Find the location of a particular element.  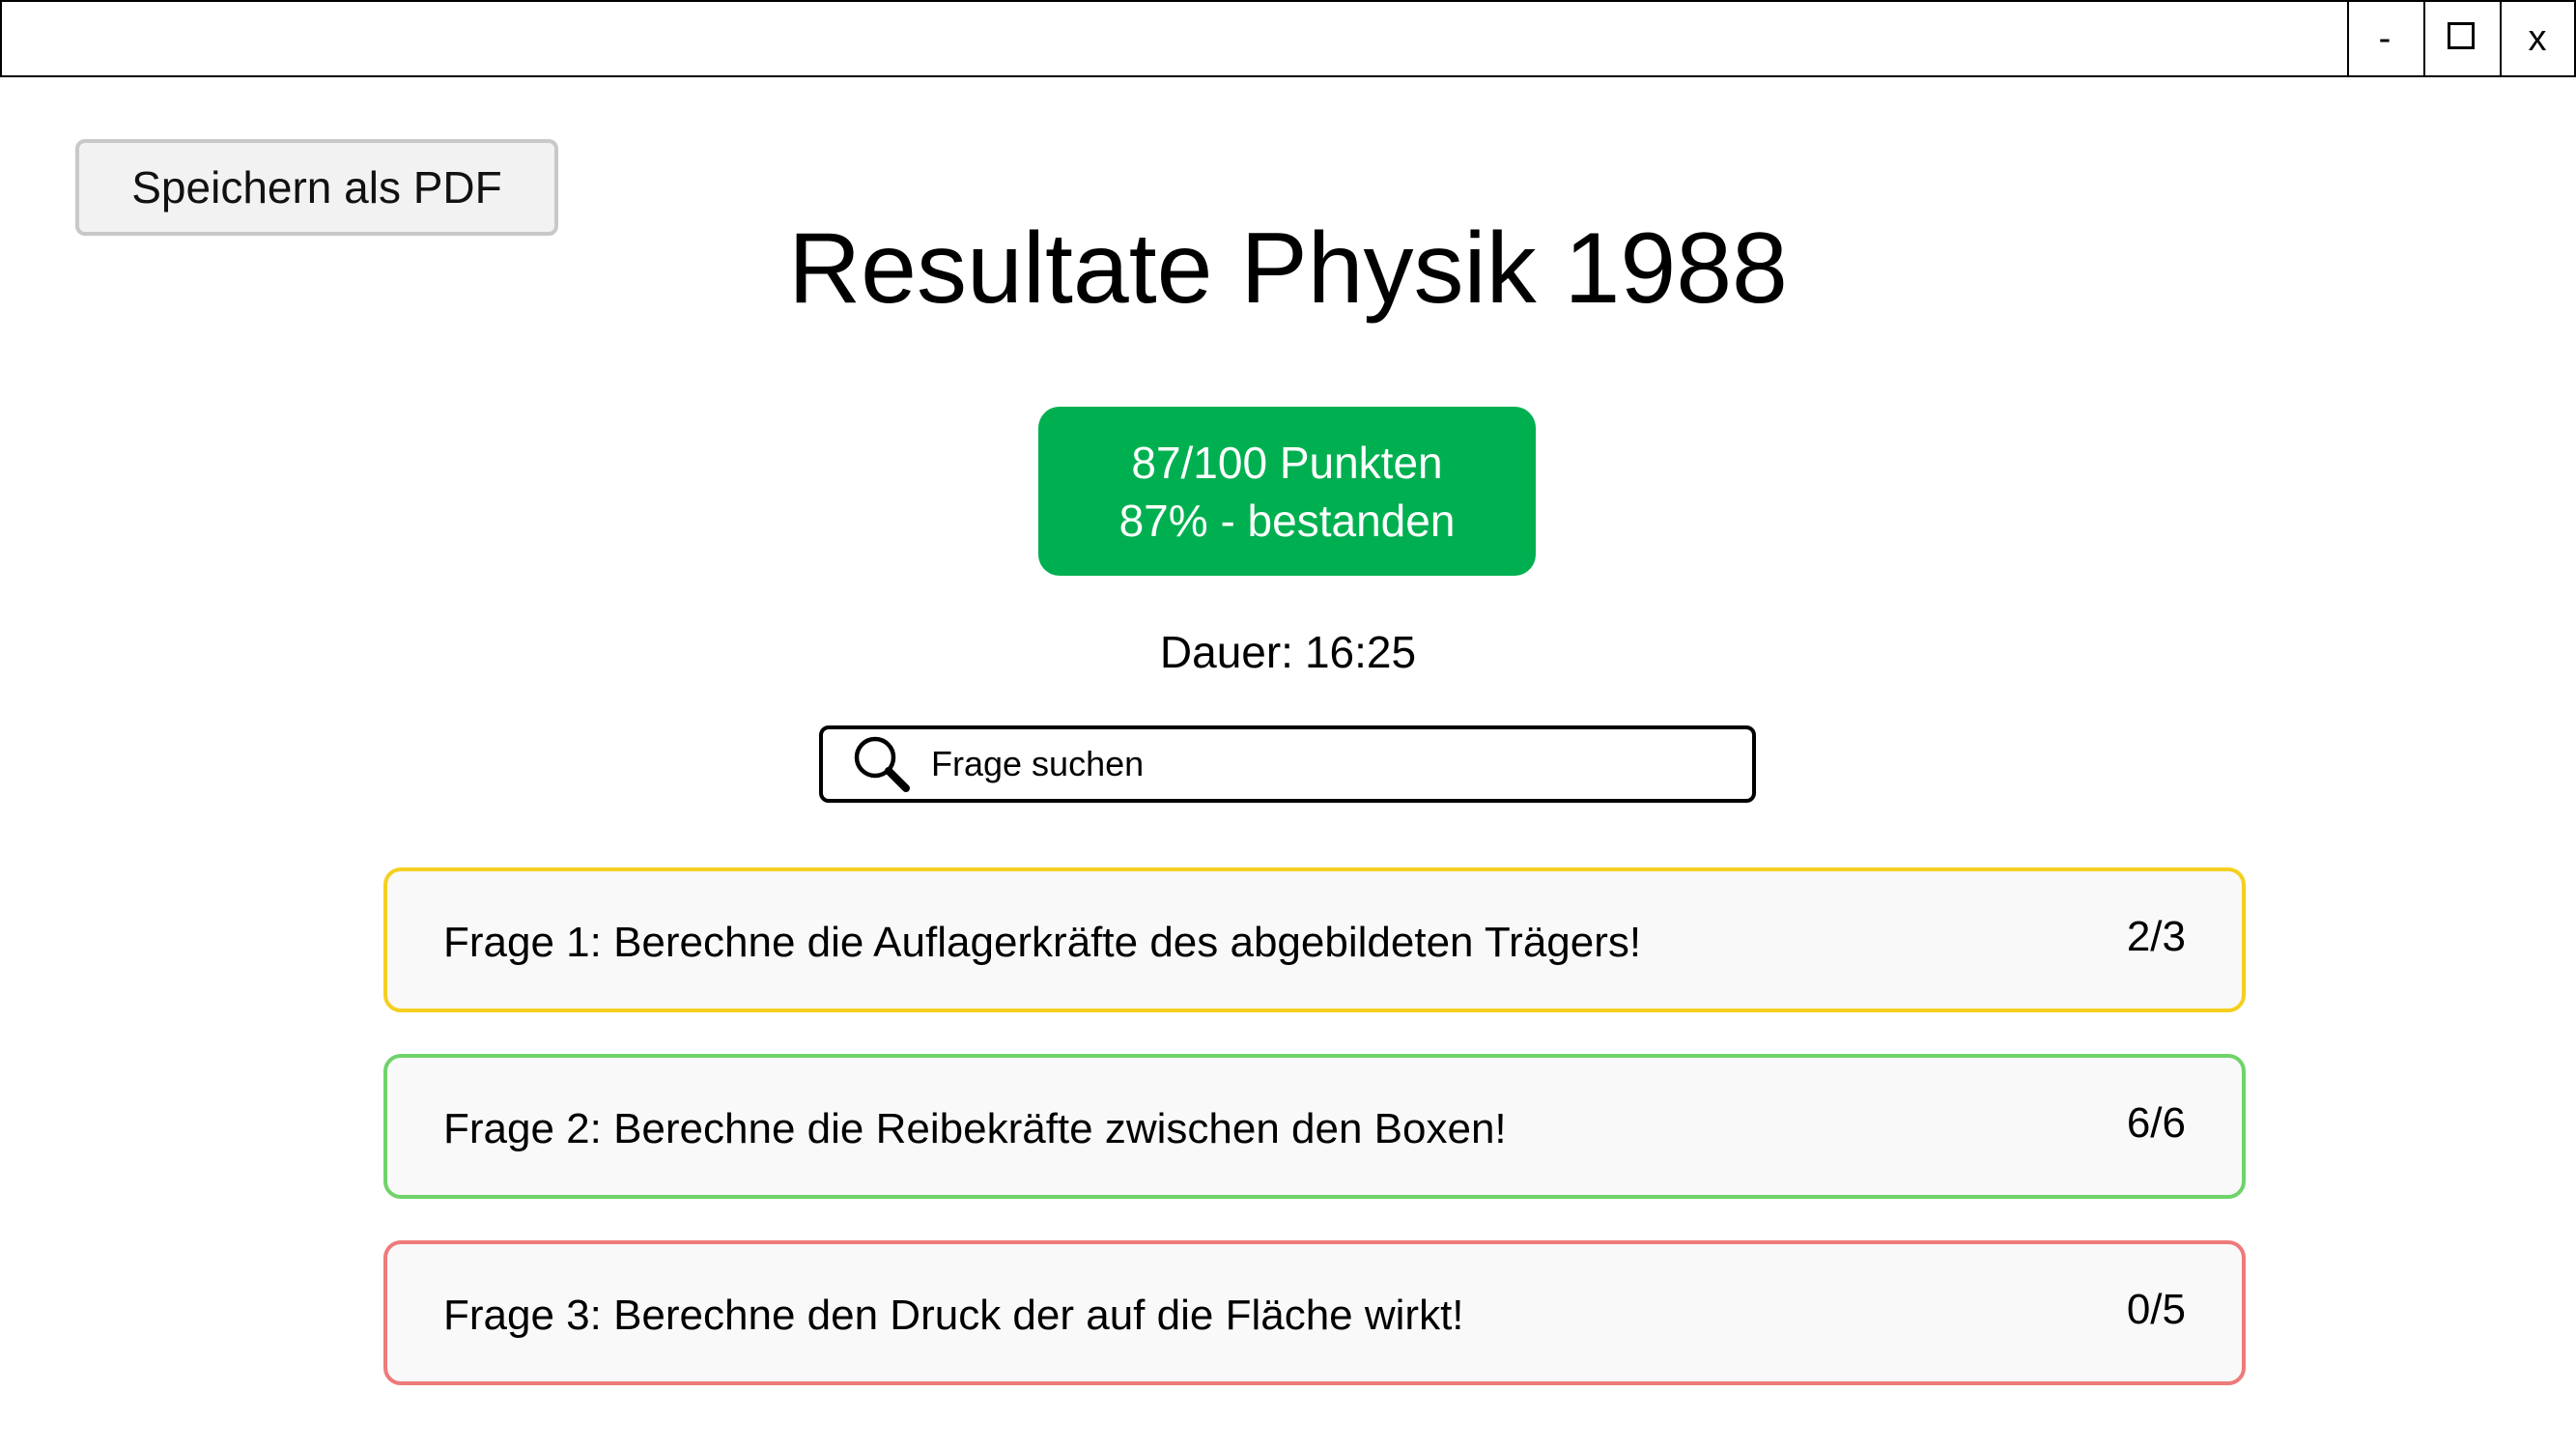

question-score: 0/5 is located at coordinates (2156, 1309).